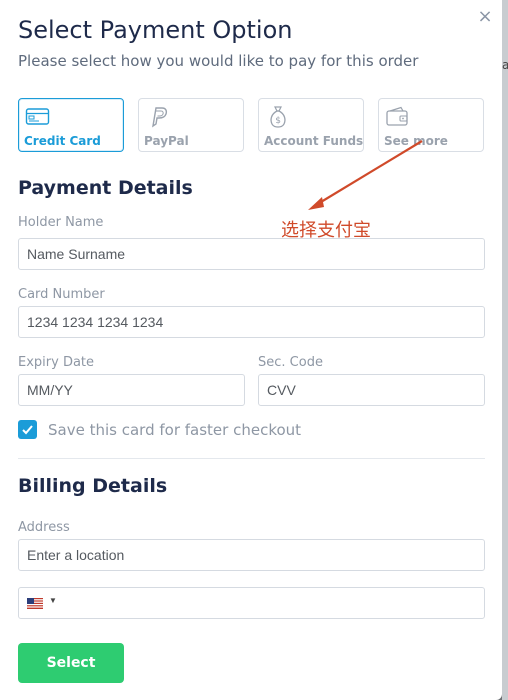  Describe the element at coordinates (290, 362) in the screenshot. I see `sec-code-label: Sec. Code` at that location.